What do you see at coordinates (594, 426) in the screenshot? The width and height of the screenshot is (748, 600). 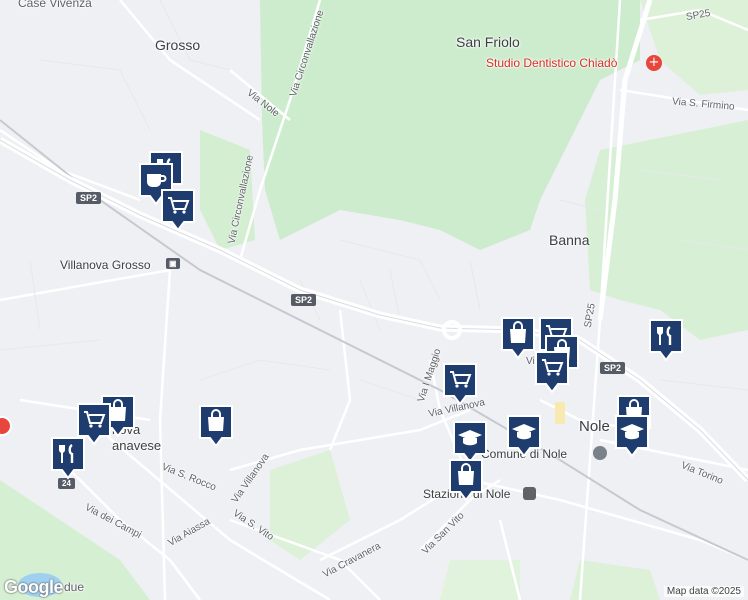 I see `town-nole: Nole` at bounding box center [594, 426].